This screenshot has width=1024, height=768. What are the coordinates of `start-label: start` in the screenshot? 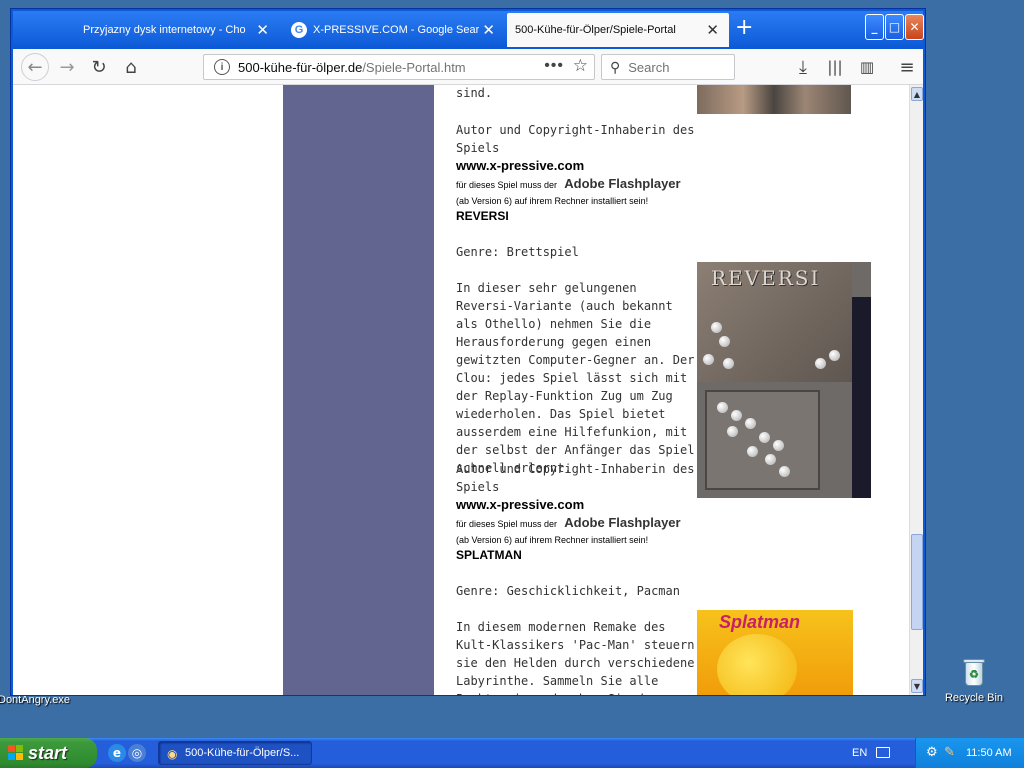 It's located at (48, 752).